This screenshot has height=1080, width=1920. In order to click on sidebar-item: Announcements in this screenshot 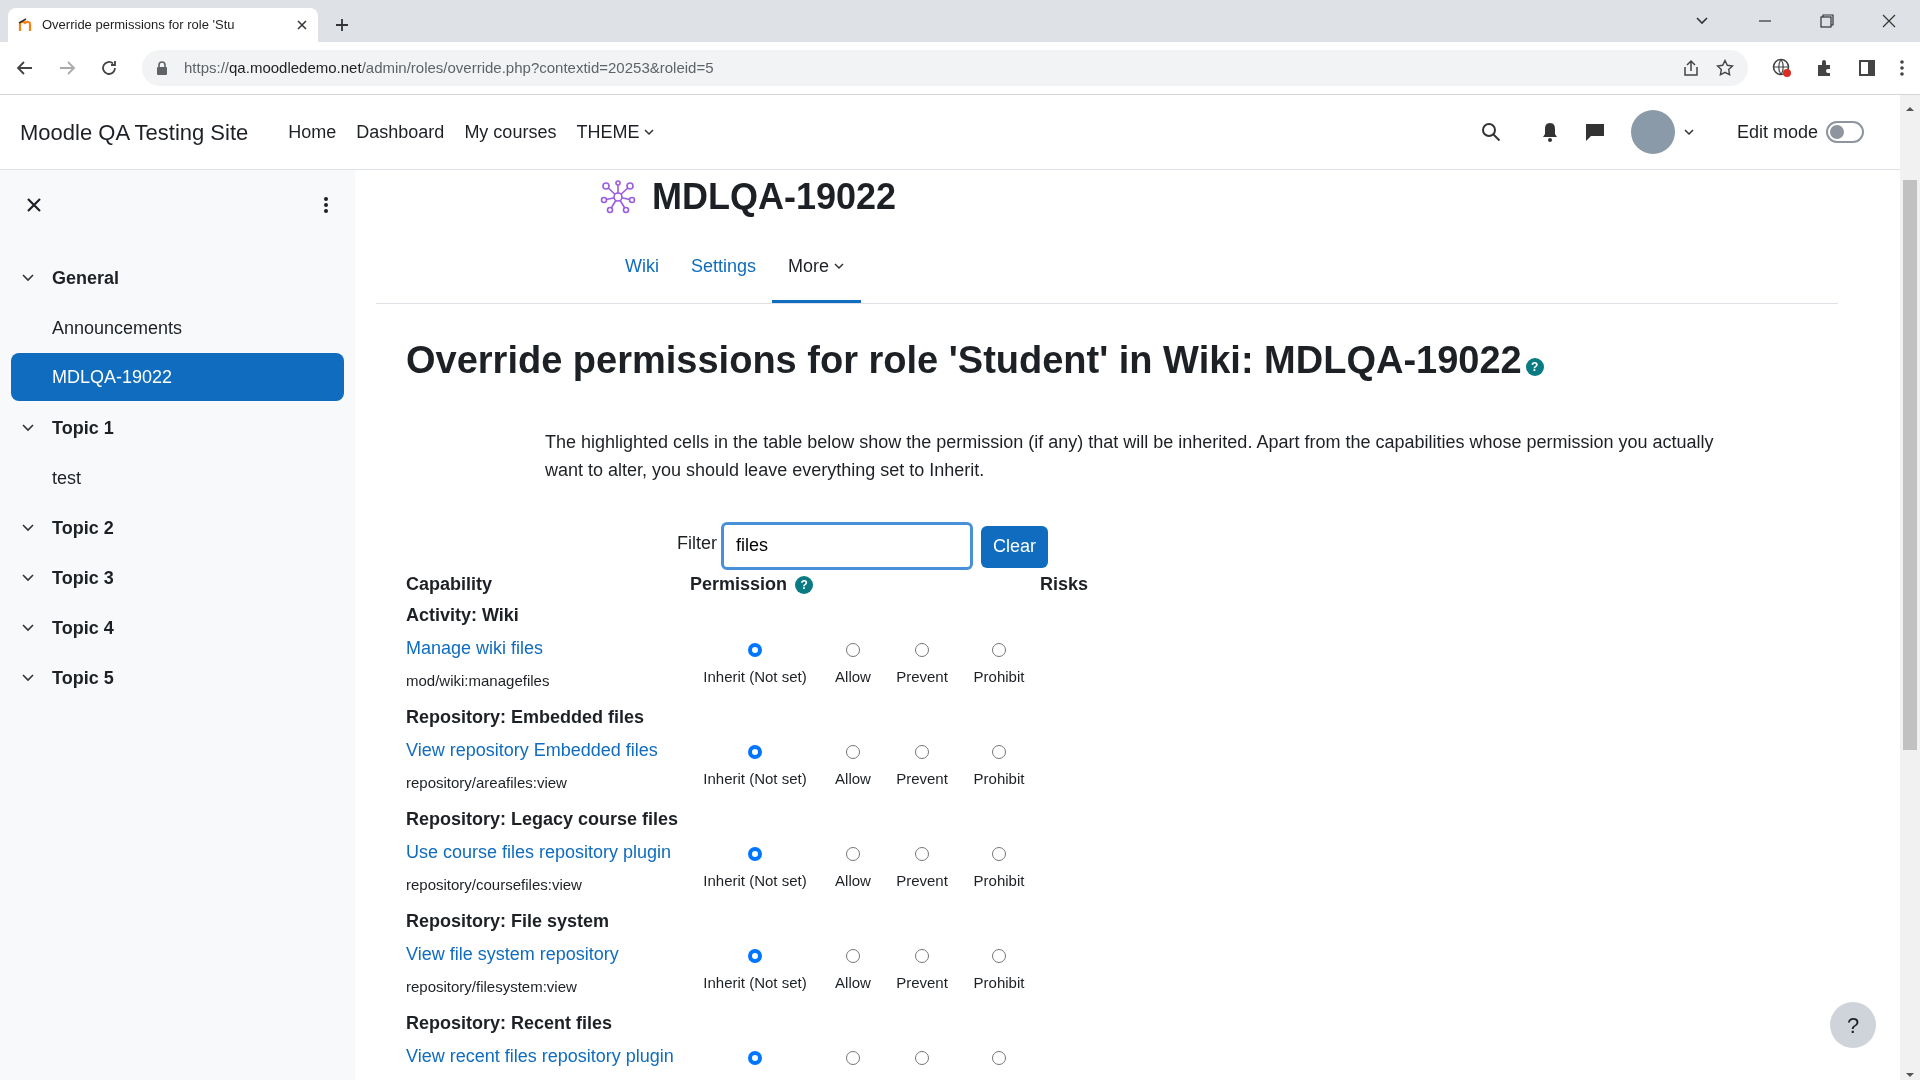, I will do `click(177, 328)`.